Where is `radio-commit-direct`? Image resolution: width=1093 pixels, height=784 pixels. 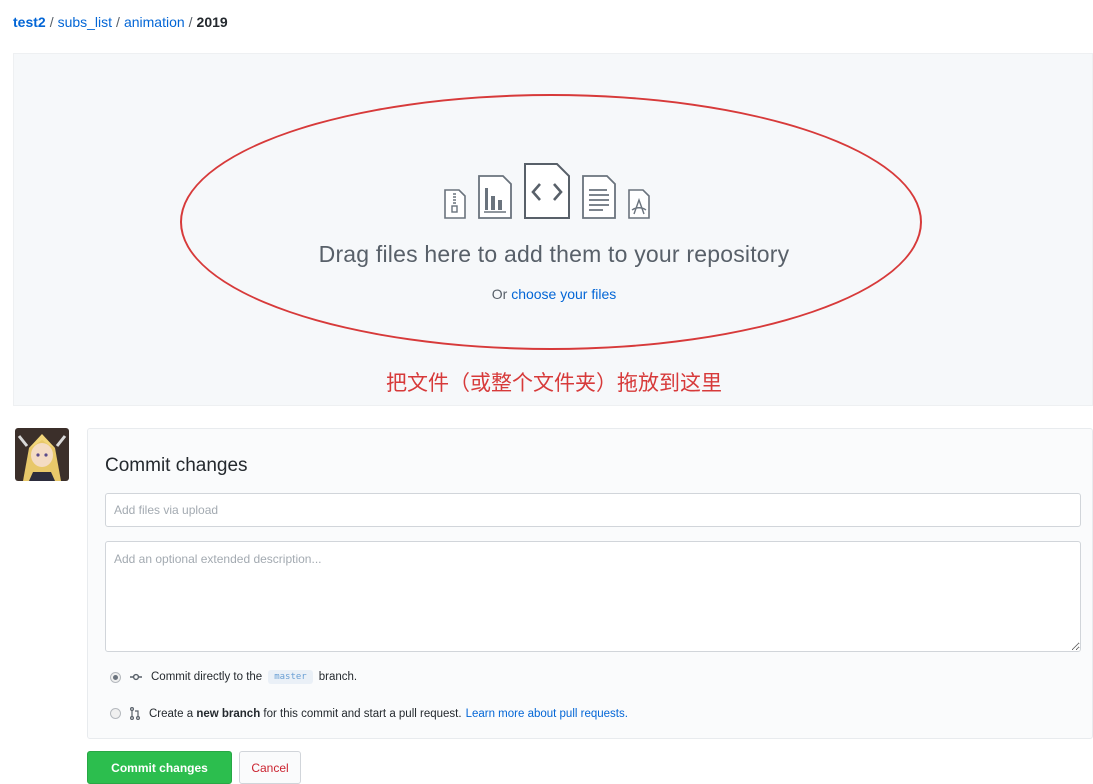 radio-commit-direct is located at coordinates (115, 677).